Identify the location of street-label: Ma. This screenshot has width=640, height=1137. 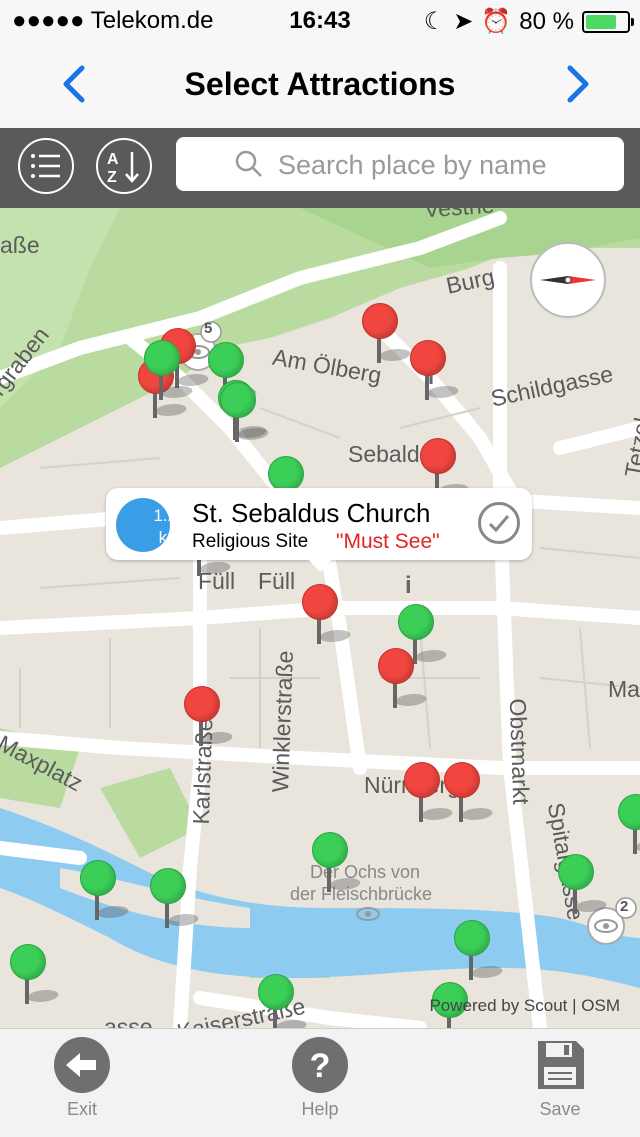
(624, 689).